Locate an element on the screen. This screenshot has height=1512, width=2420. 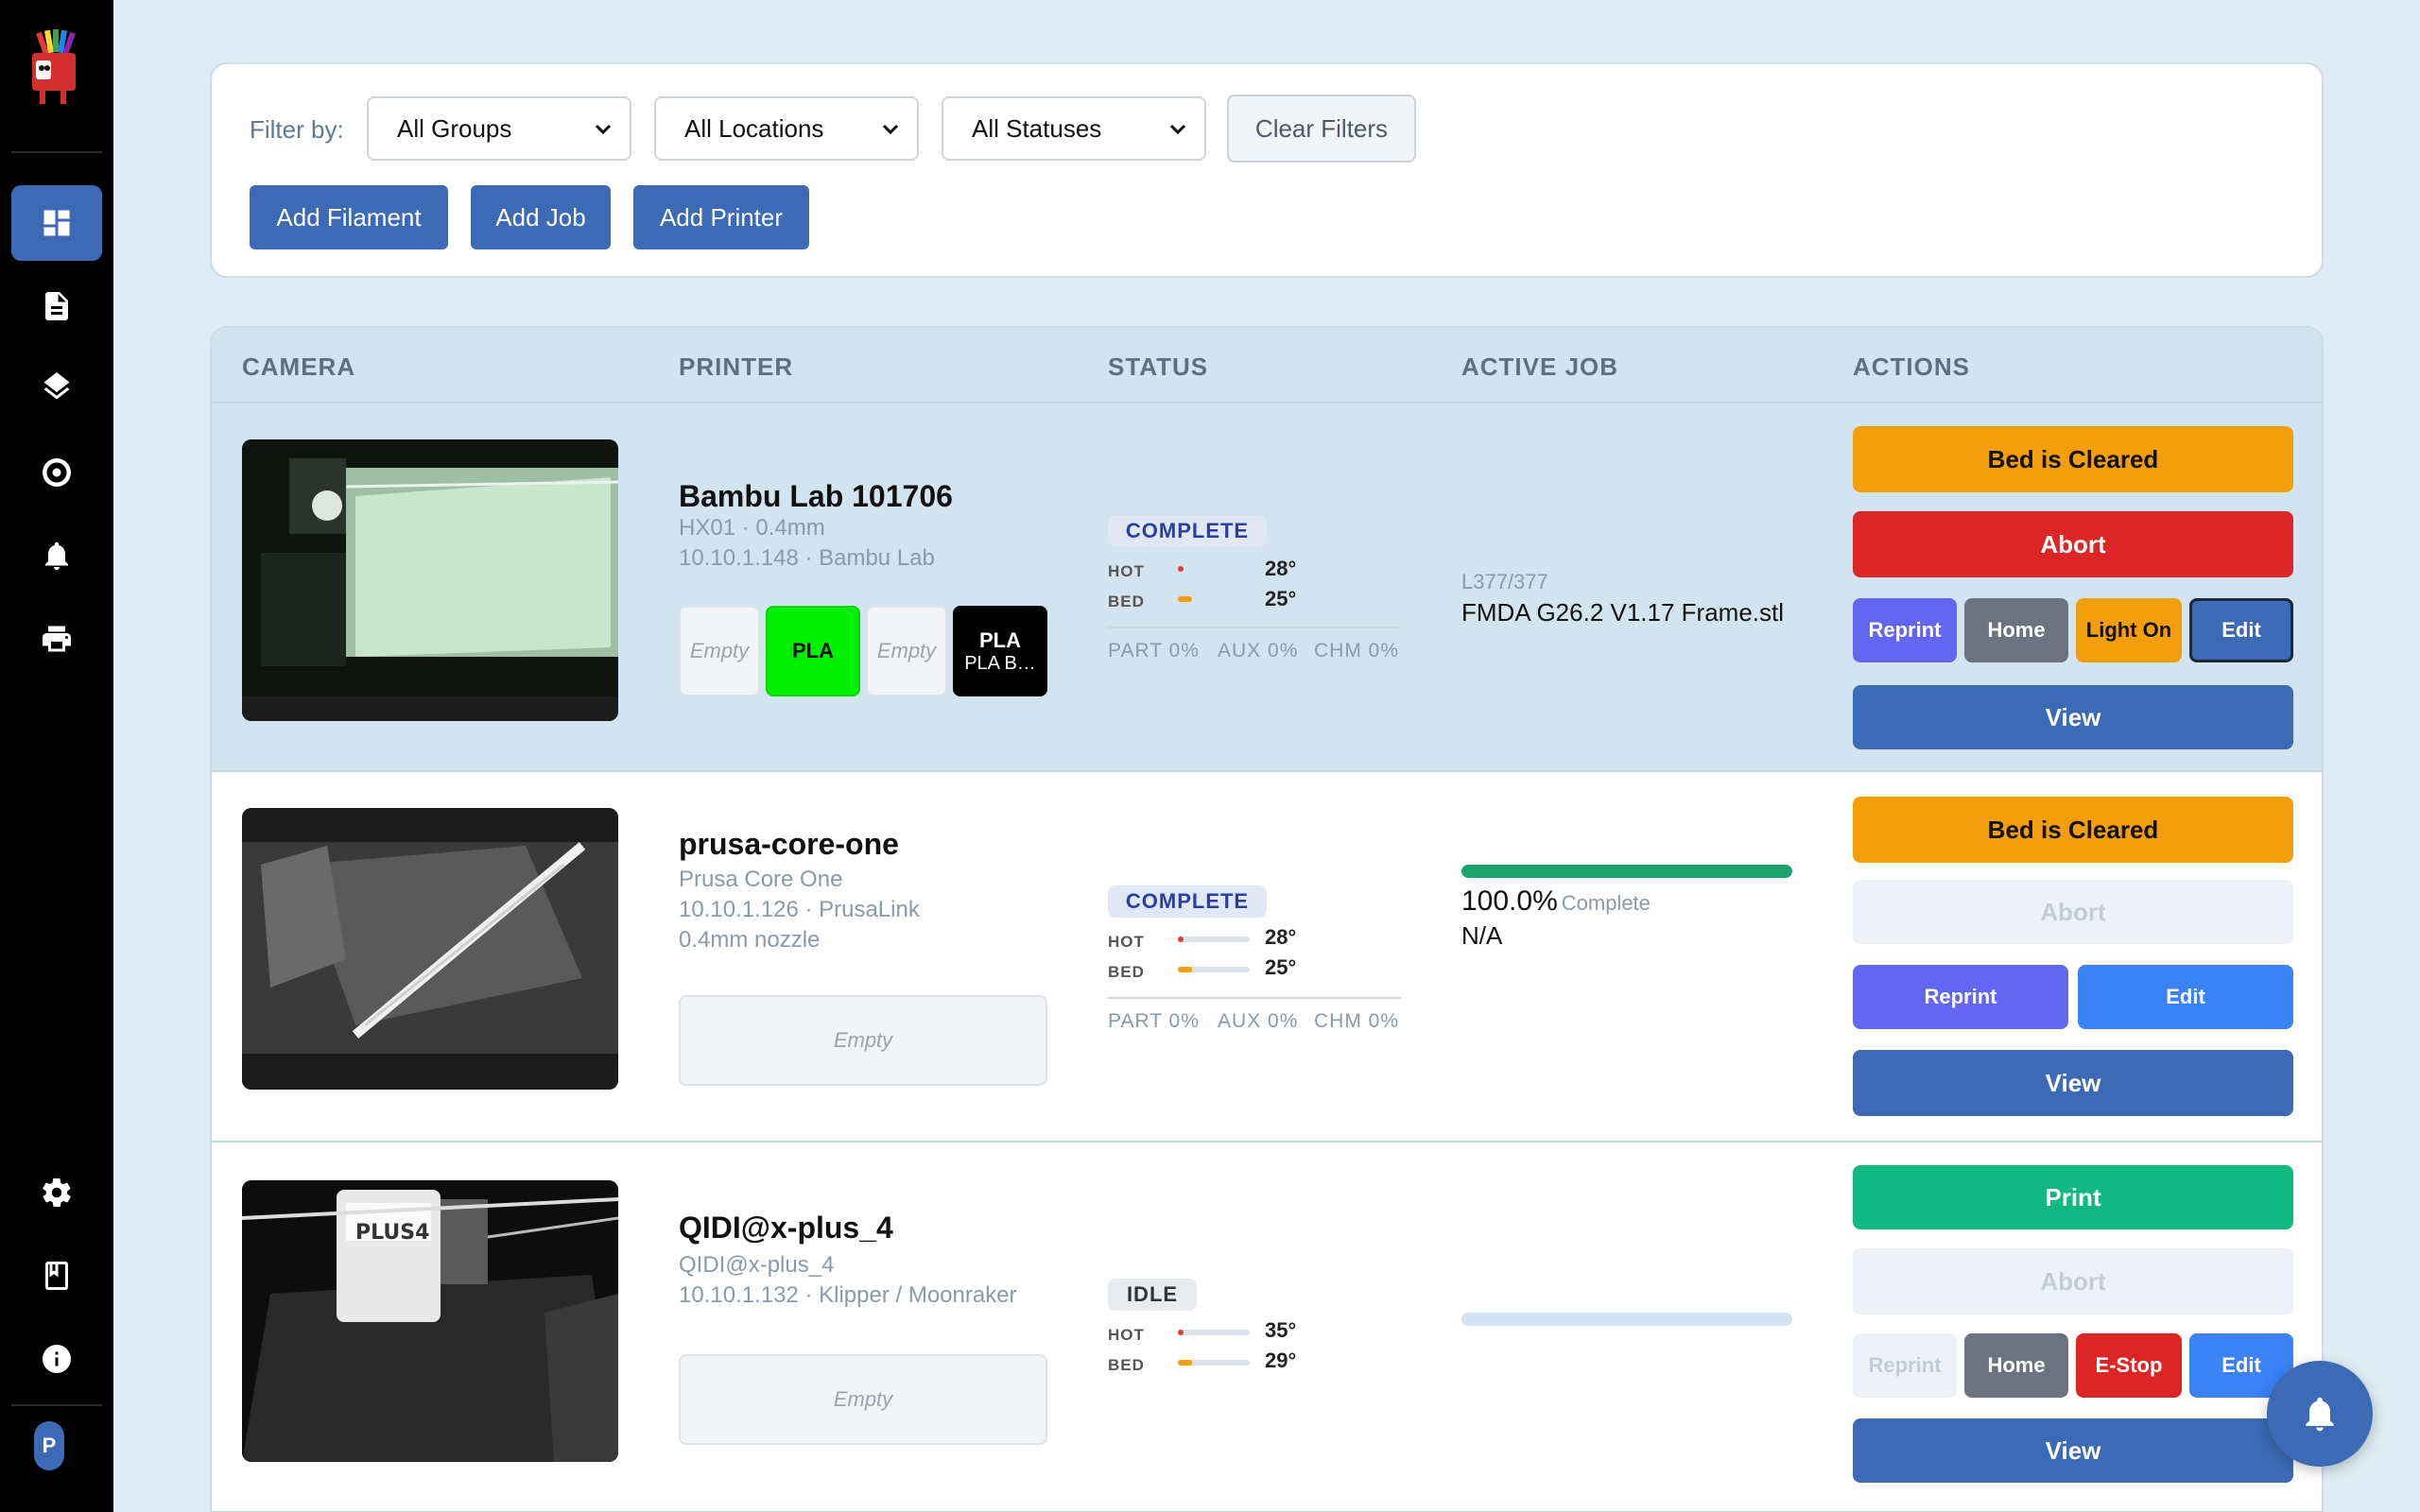
document-icon is located at coordinates (56, 306).